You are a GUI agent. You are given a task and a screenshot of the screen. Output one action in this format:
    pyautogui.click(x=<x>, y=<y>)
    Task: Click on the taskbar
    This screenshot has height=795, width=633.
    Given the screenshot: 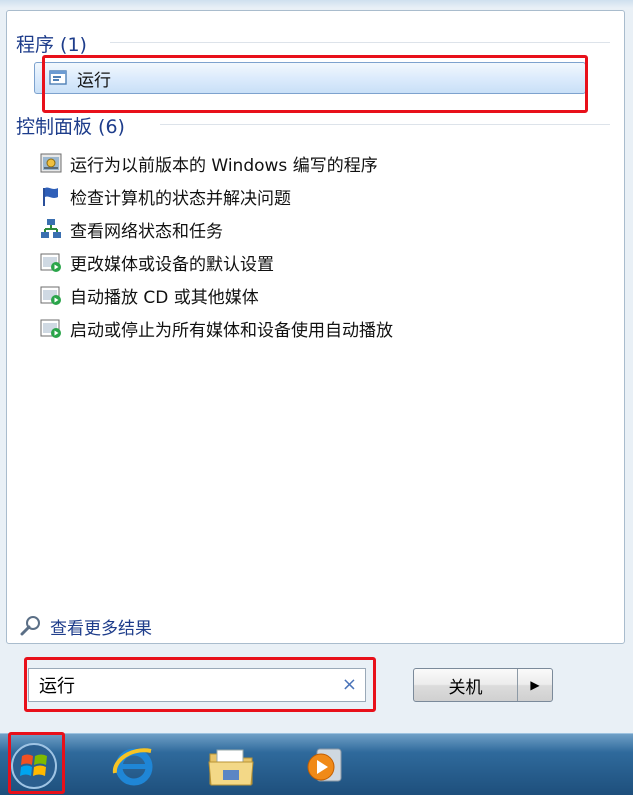 What is the action you would take?
    pyautogui.click(x=316, y=763)
    